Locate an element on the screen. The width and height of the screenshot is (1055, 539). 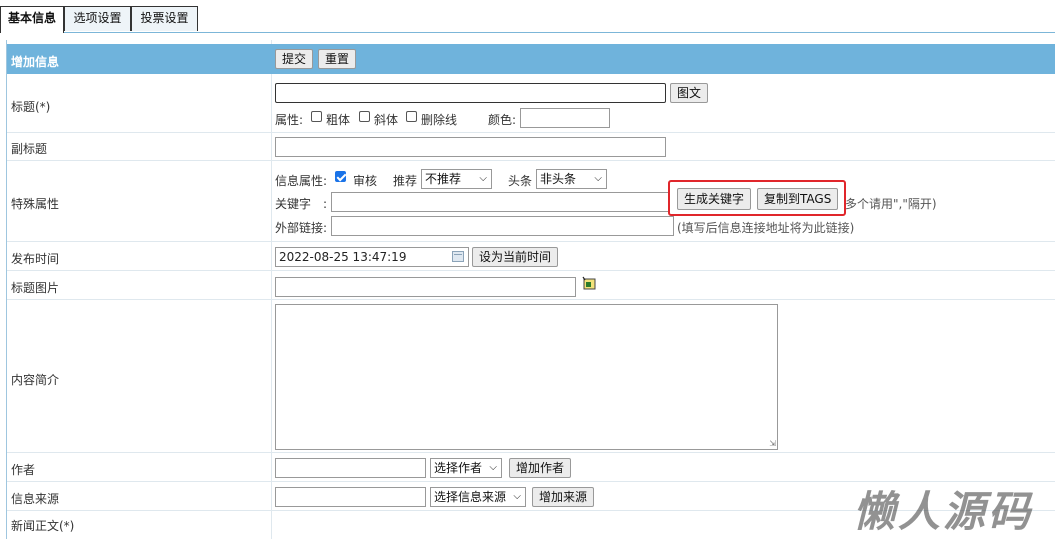
tab-basic-info: 基本信息 is located at coordinates (32, 19).